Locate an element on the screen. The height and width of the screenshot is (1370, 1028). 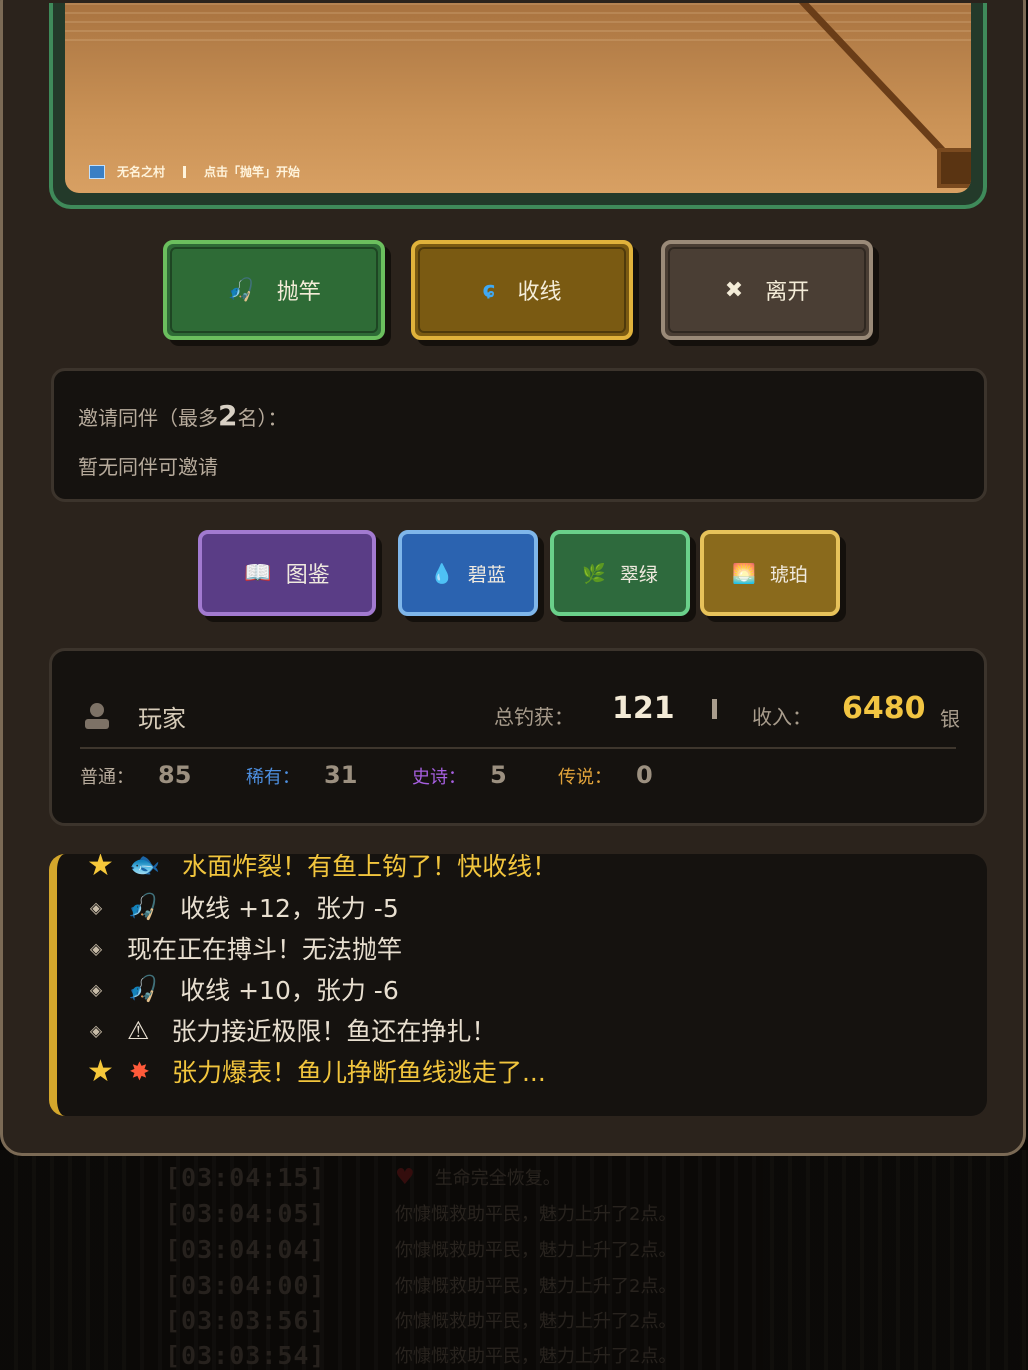
bg-log-time: [03:04:00] is located at coordinates (245, 1285).